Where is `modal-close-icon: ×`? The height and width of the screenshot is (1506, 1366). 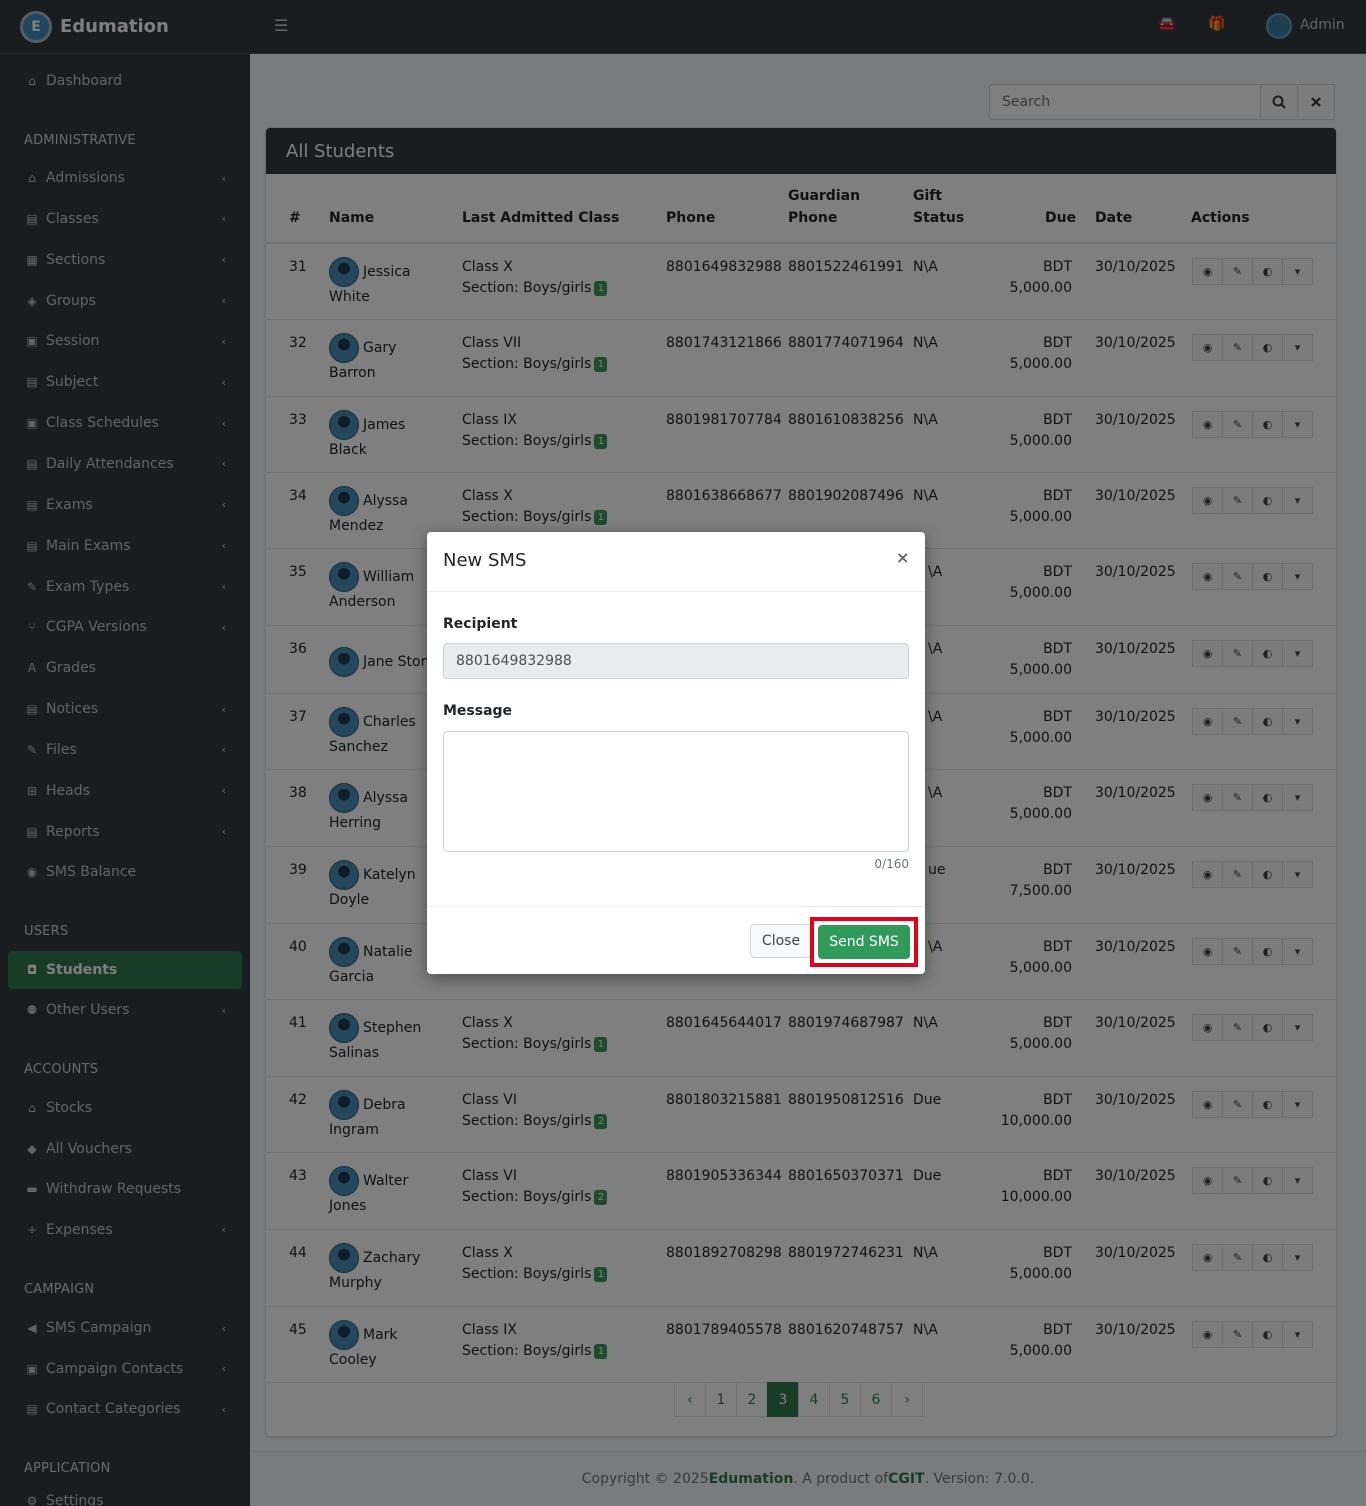 modal-close-icon: × is located at coordinates (902, 557).